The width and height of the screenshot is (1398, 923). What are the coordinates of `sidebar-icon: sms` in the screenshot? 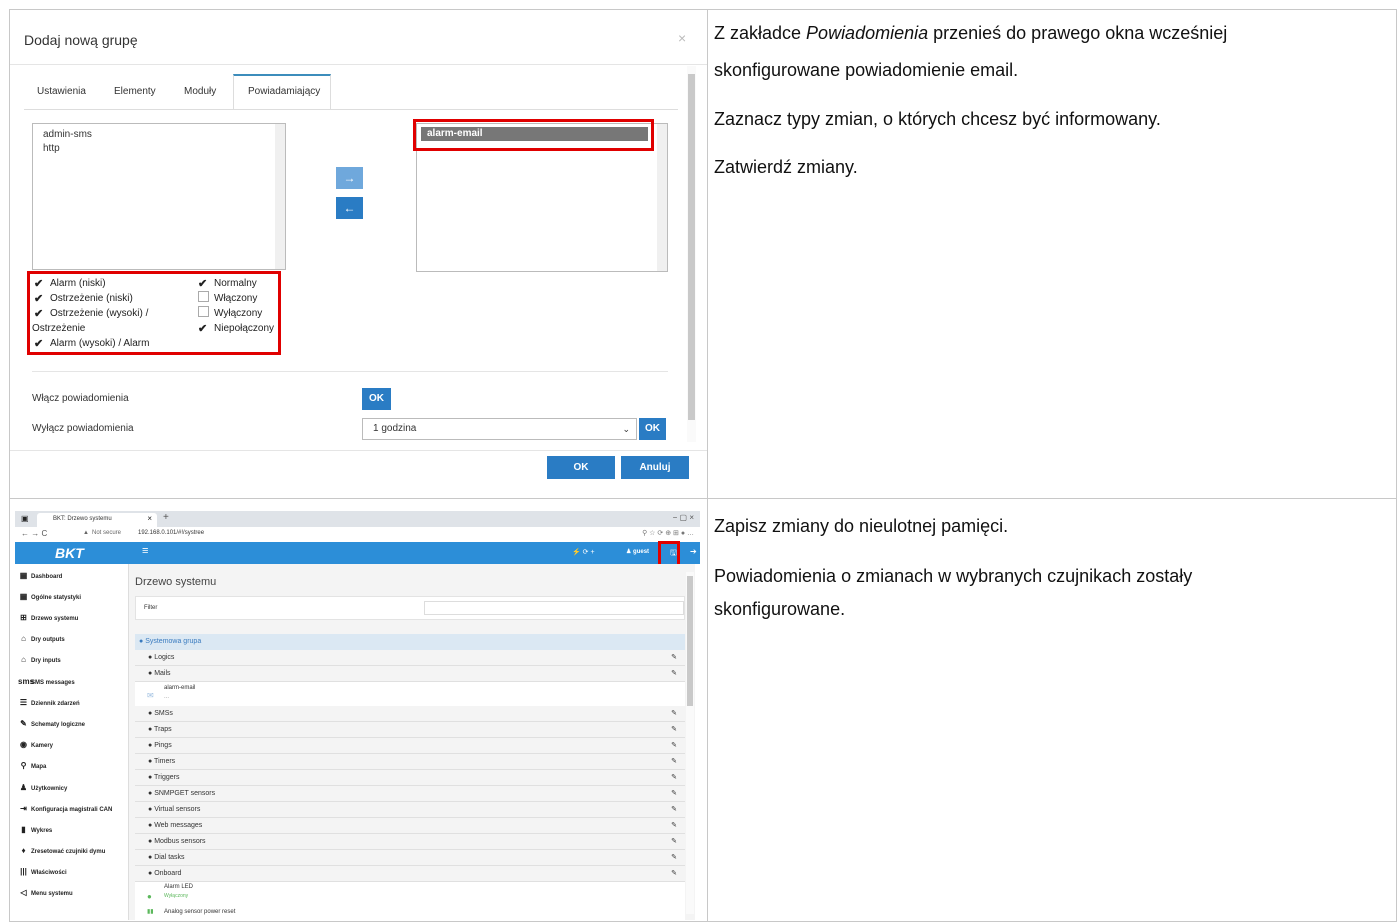 It's located at (26, 681).